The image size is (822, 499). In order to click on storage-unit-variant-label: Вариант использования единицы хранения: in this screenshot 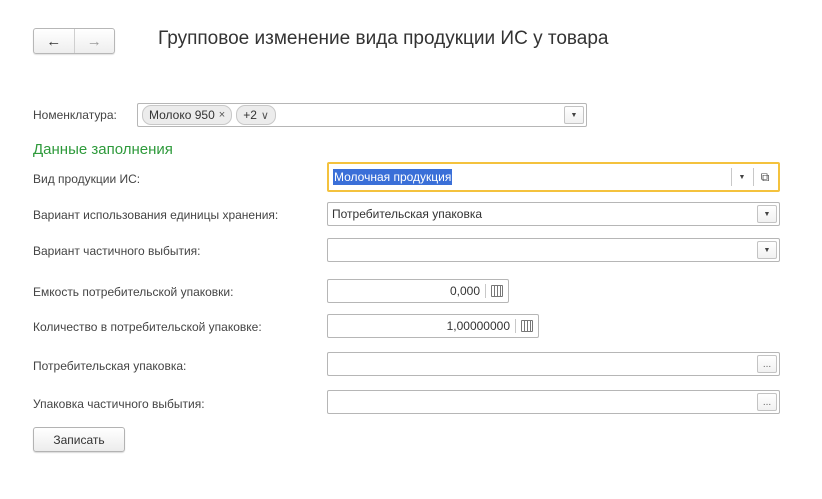, I will do `click(156, 215)`.